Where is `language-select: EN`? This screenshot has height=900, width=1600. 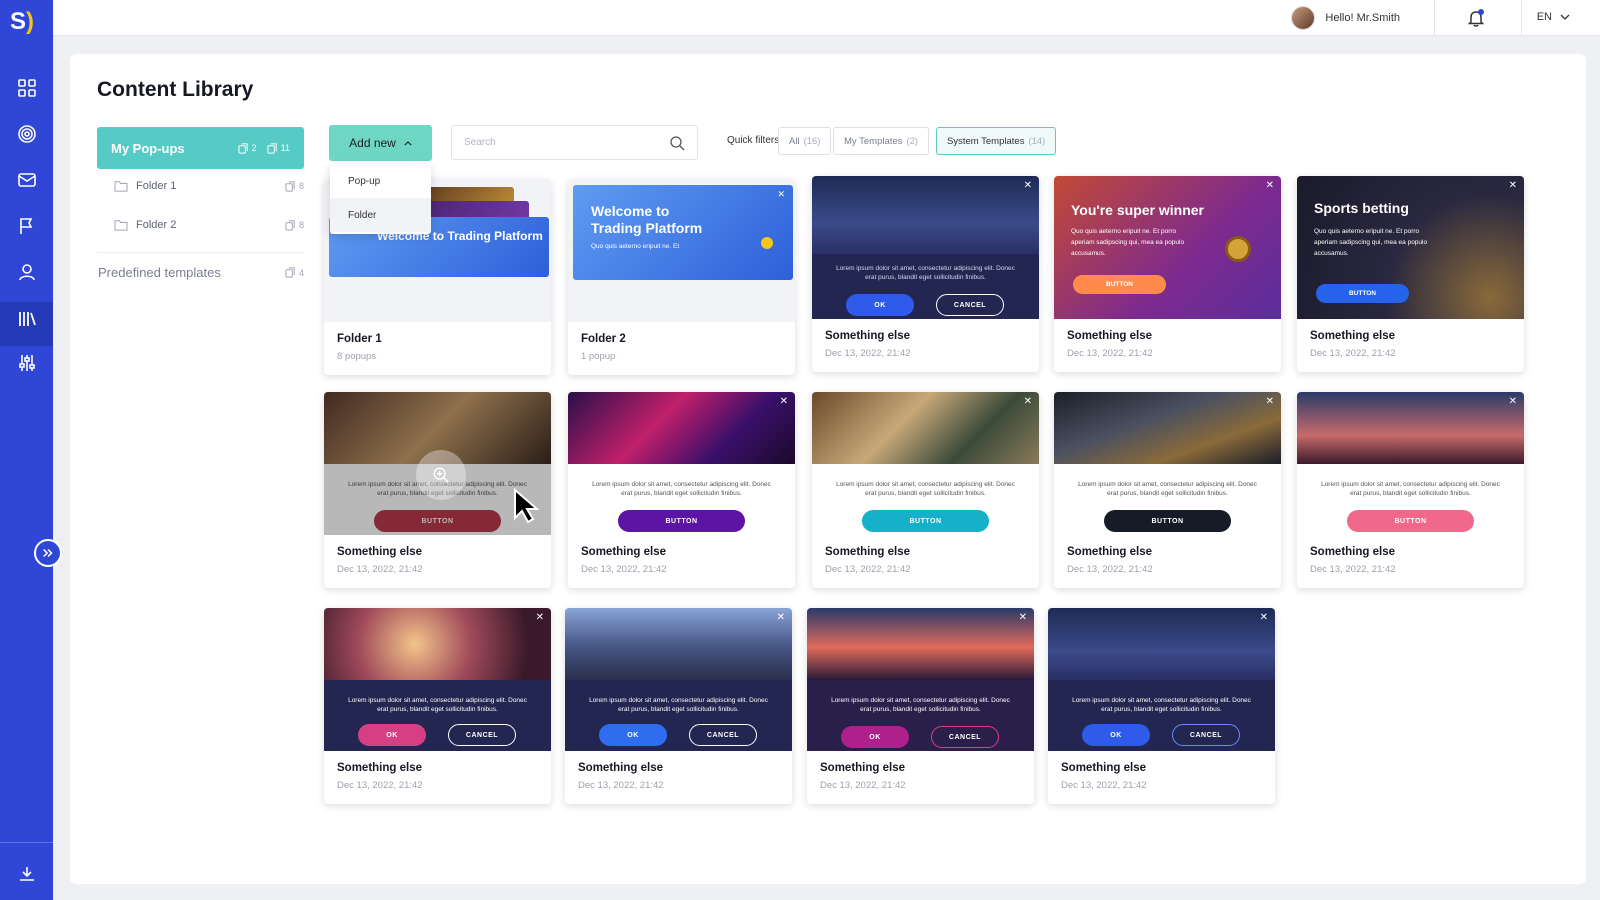 language-select: EN is located at coordinates (1553, 17).